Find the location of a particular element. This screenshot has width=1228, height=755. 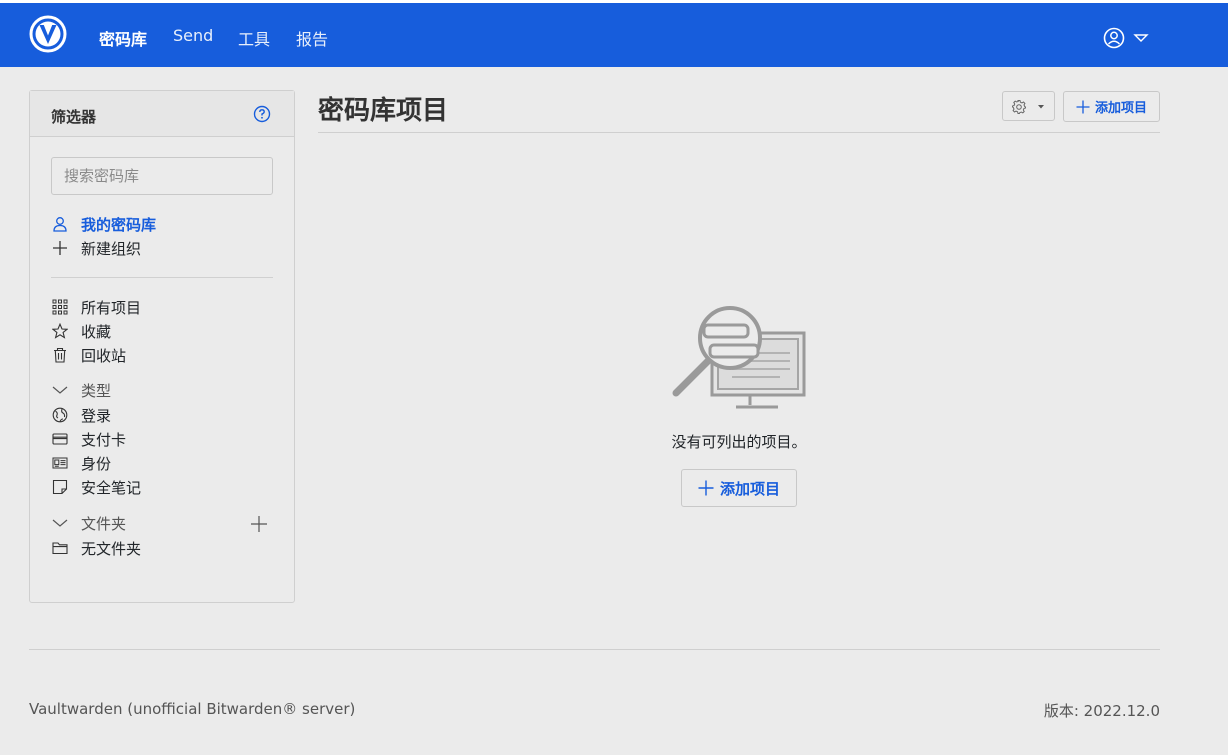

filter-my-vault: 我的密码库 is located at coordinates (103, 224).